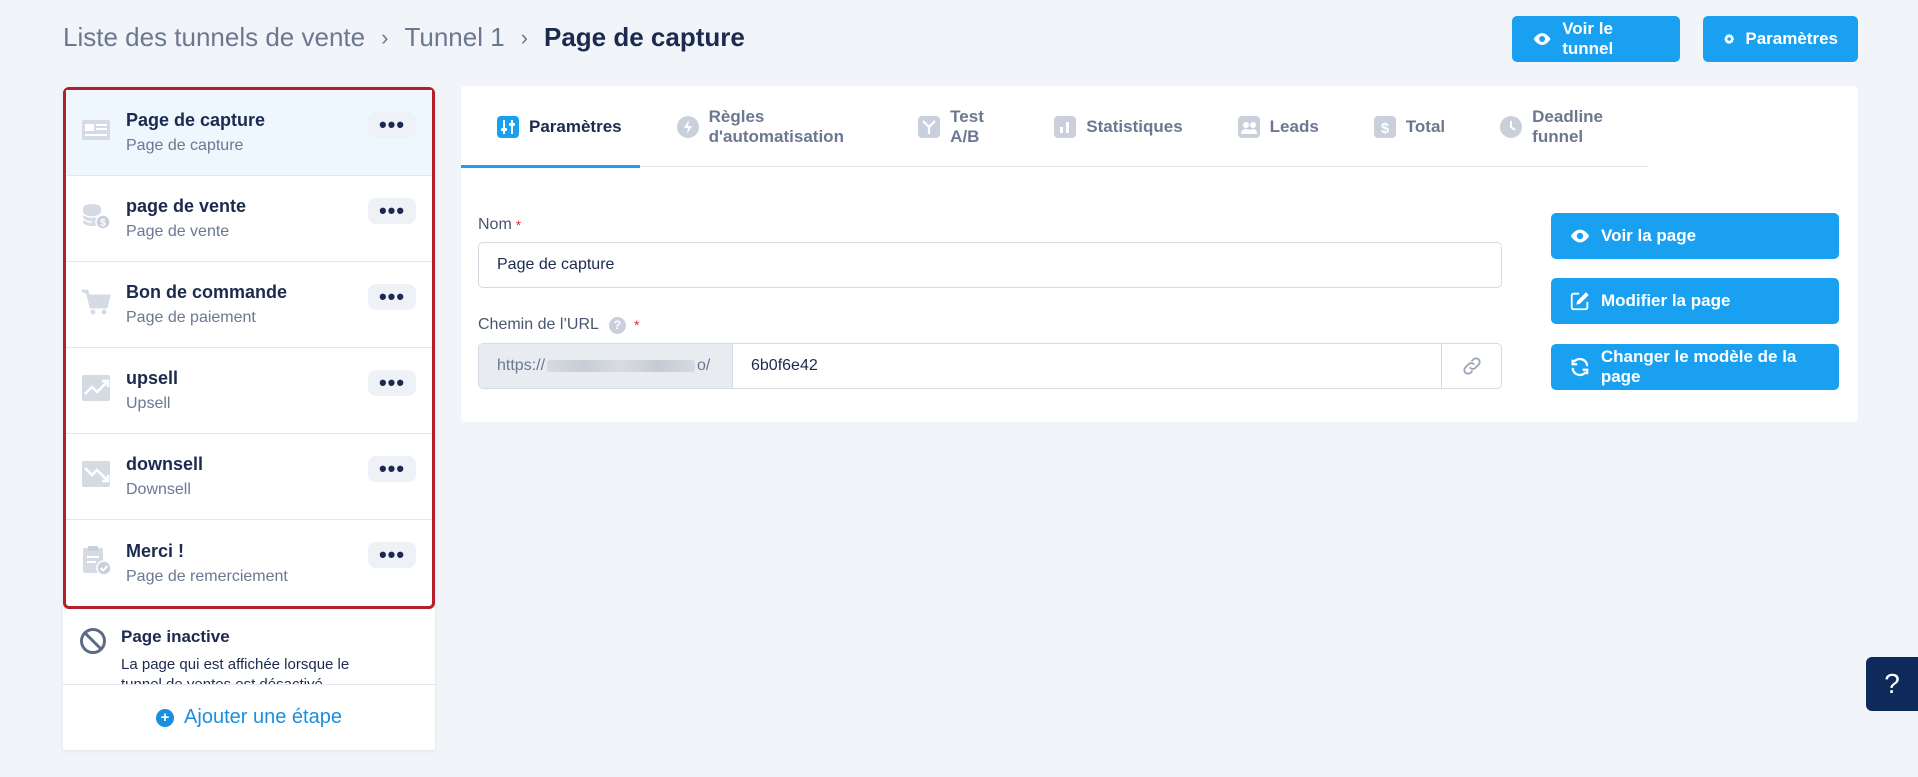 This screenshot has height=777, width=1918. Describe the element at coordinates (556, 264) in the screenshot. I see `name-input-value: Page de capture` at that location.